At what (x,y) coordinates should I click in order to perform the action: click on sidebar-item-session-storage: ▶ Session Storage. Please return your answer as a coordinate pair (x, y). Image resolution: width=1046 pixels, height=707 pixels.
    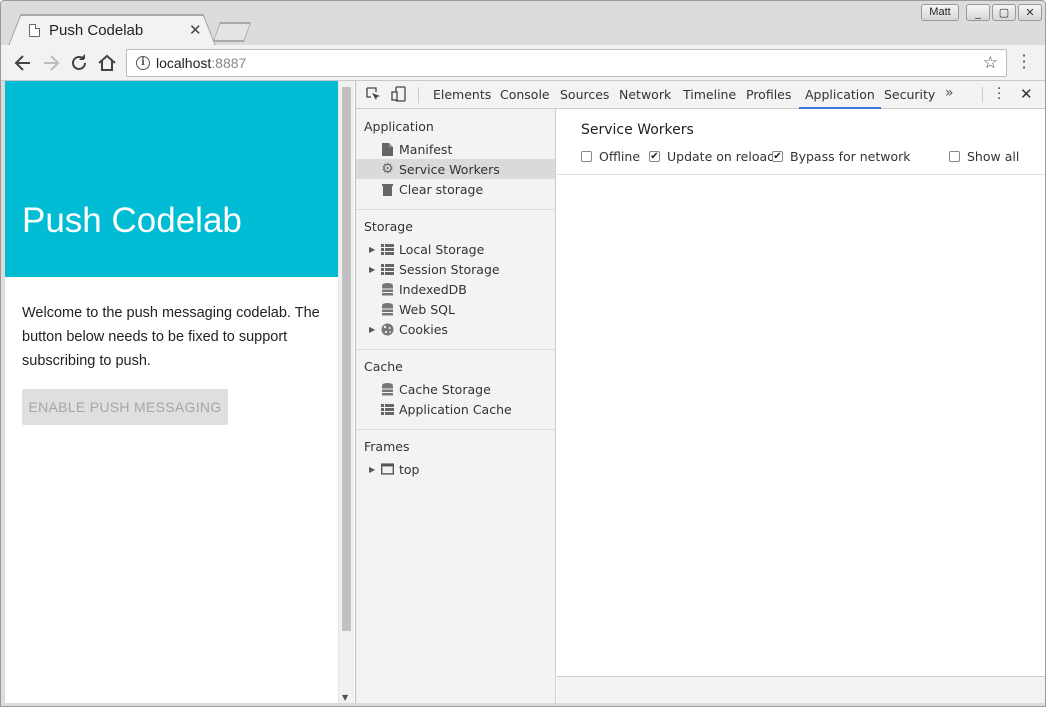
    Looking at the image, I should click on (455, 269).